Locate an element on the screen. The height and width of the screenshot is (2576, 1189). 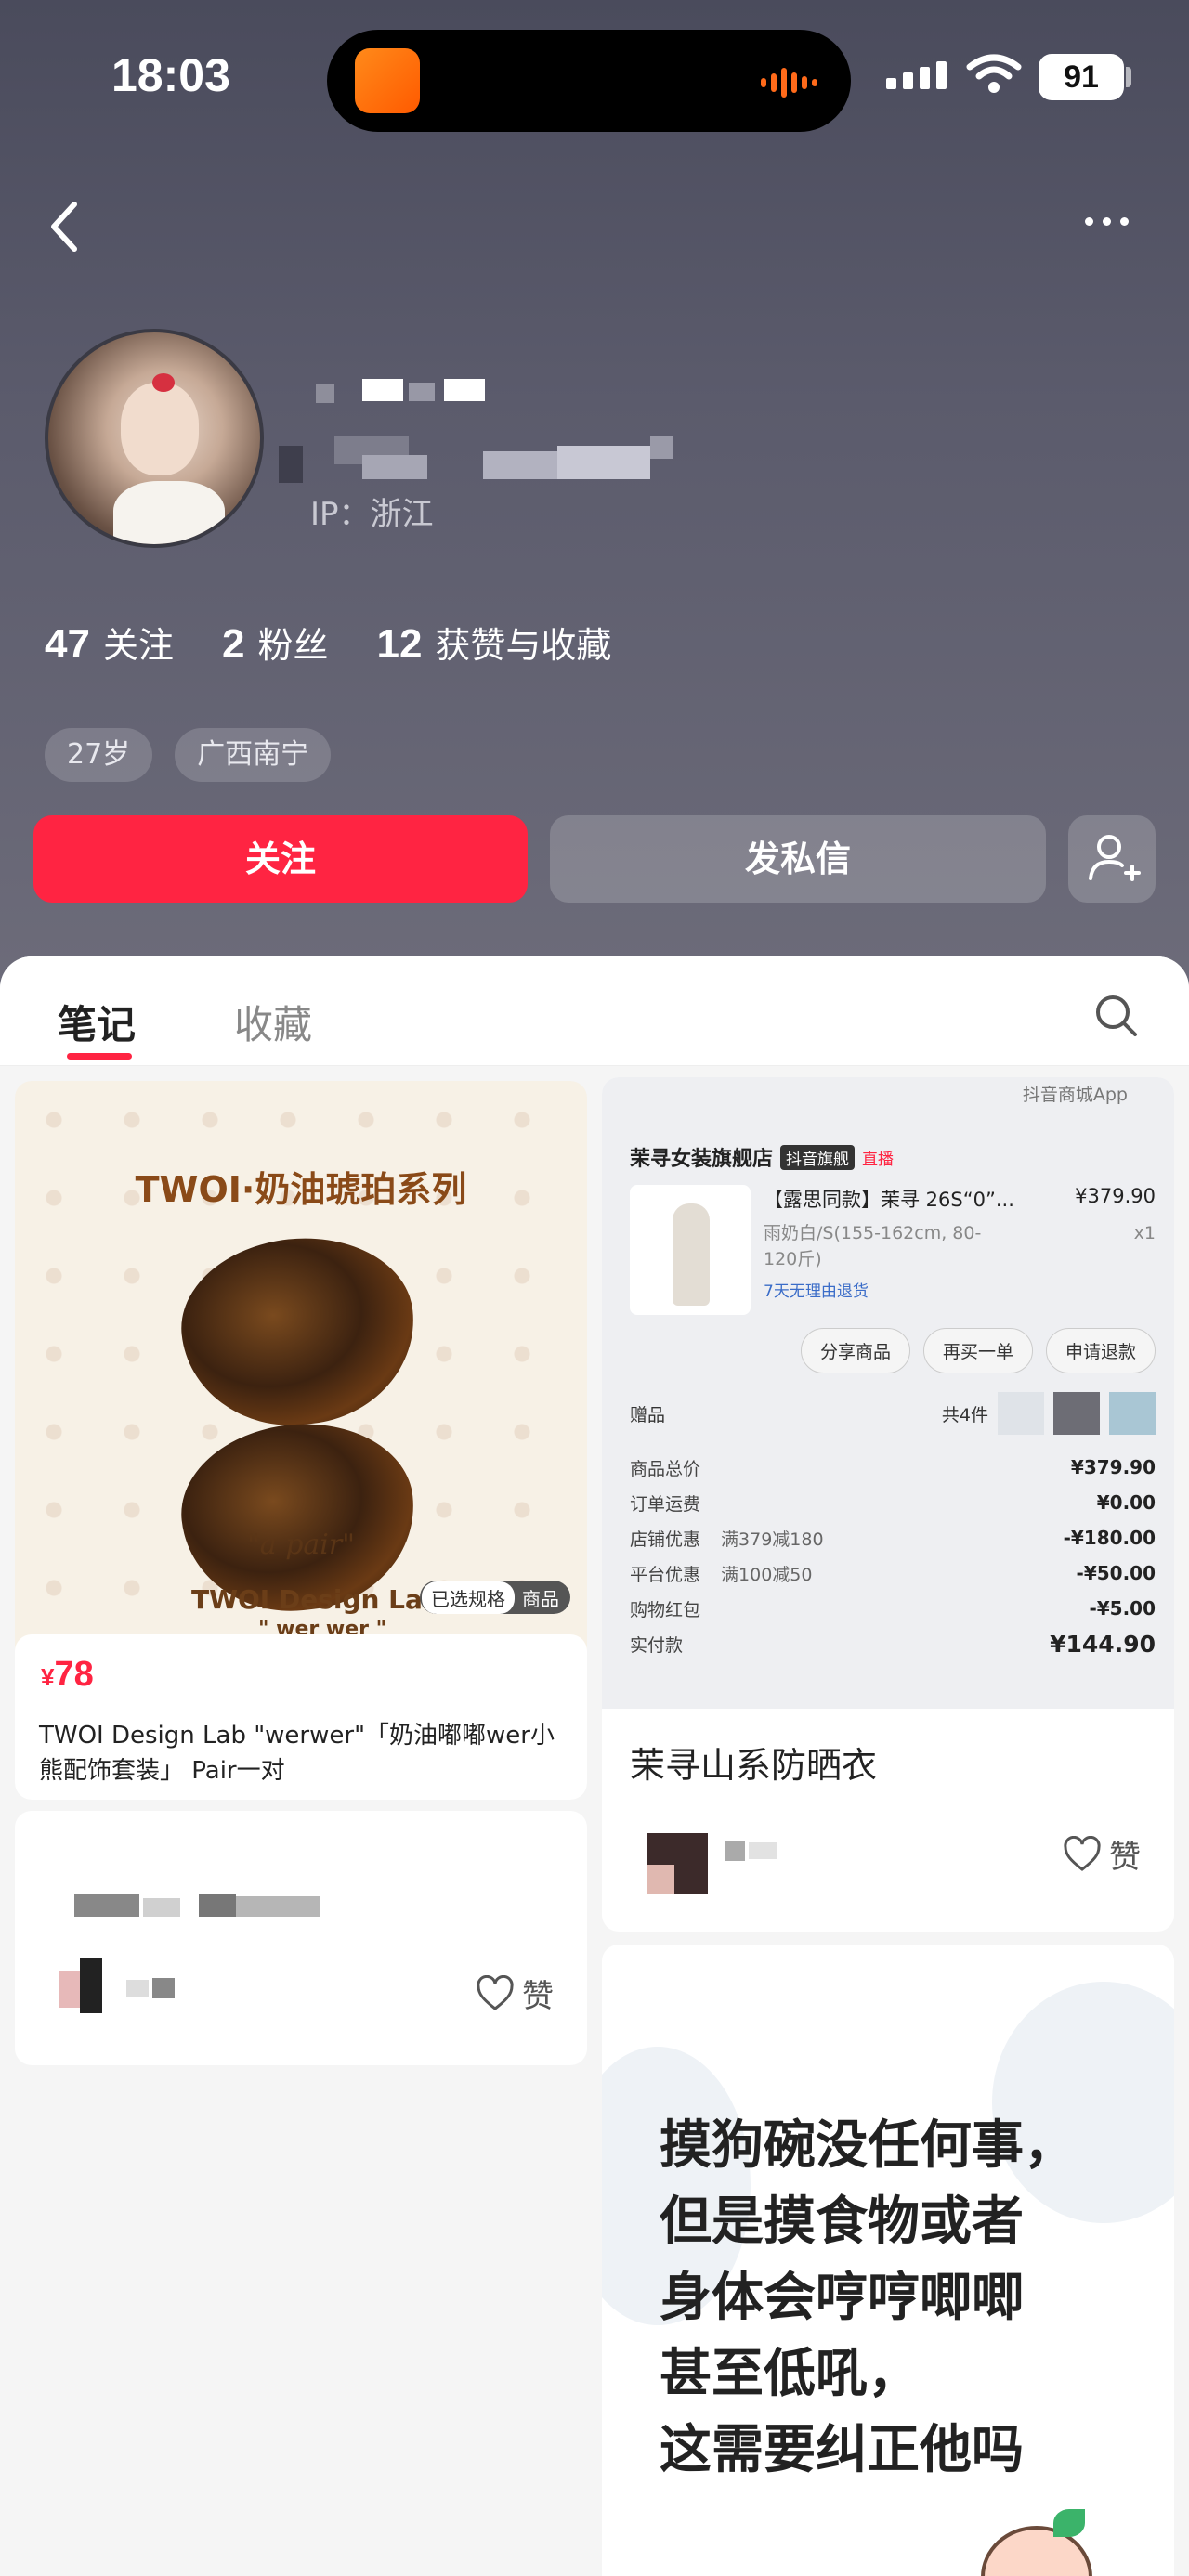
spec-chip-product: 商品 is located at coordinates (540, 1598).